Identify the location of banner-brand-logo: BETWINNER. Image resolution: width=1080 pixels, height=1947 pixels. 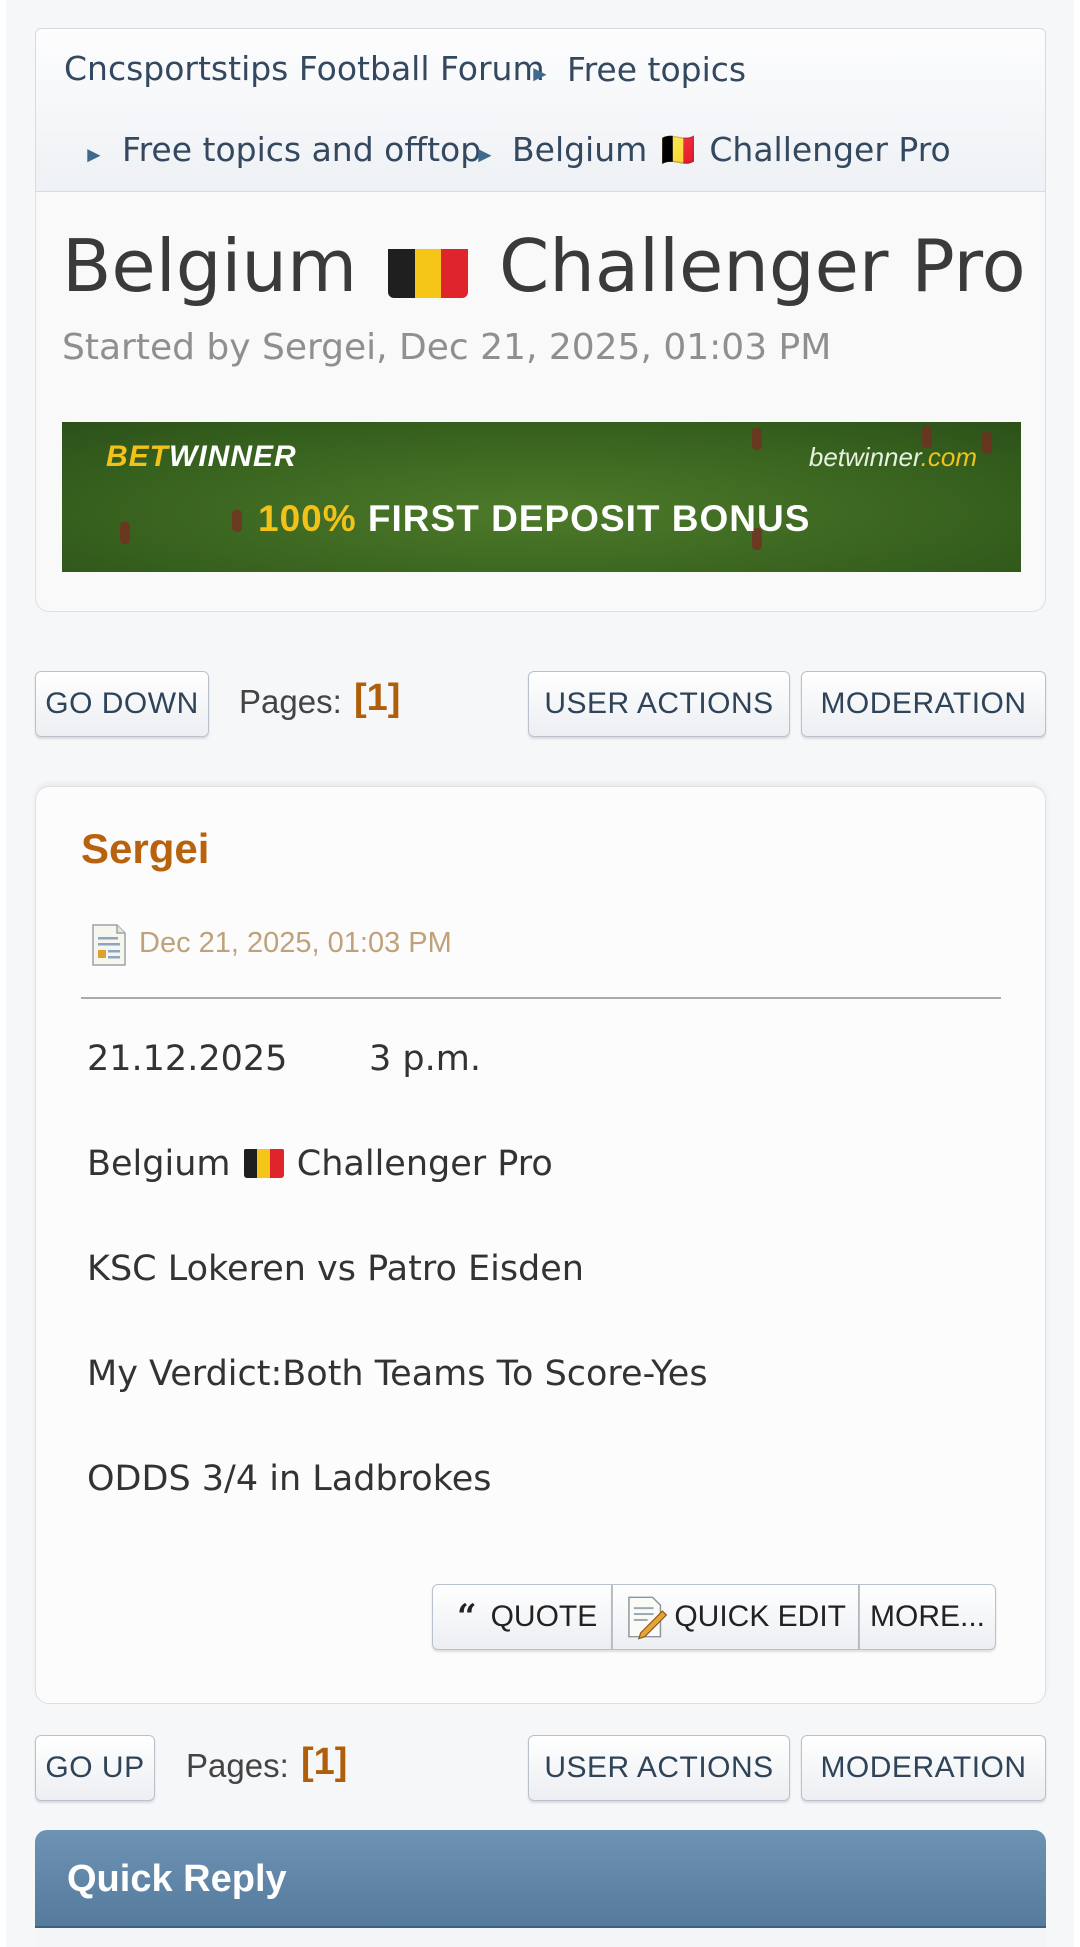
(201, 456).